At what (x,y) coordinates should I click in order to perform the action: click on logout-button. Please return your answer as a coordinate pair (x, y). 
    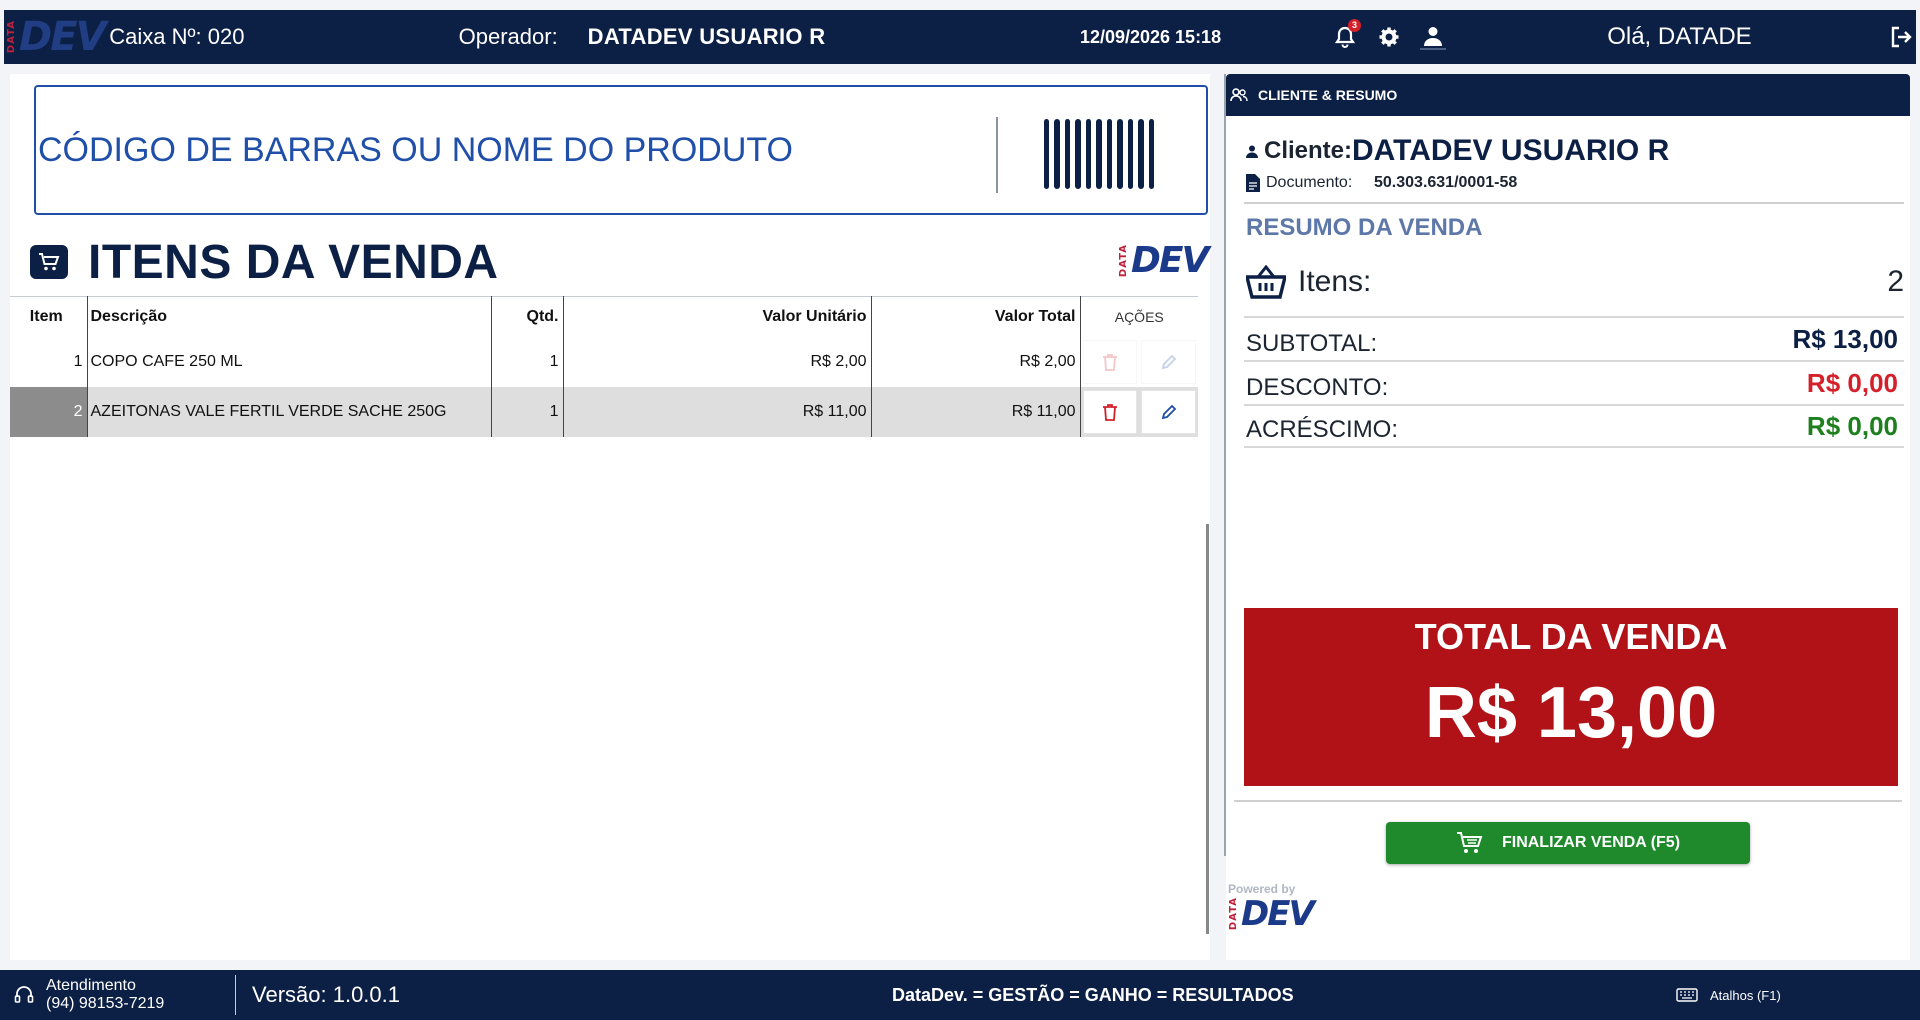
    Looking at the image, I should click on (1901, 37).